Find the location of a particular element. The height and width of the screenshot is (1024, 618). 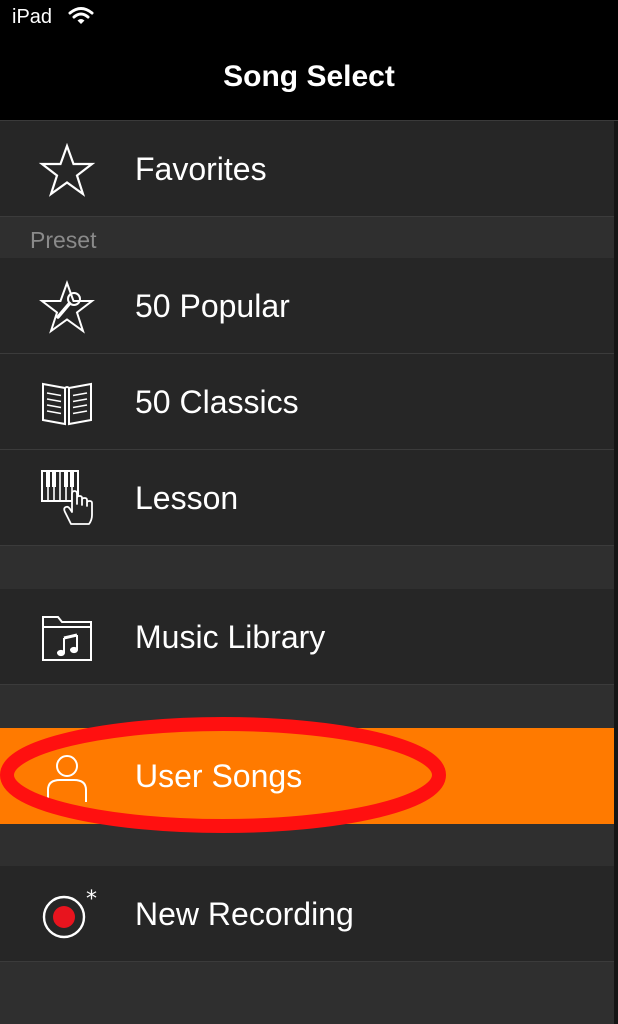

list-item-music-library: Music Library is located at coordinates (307, 637).